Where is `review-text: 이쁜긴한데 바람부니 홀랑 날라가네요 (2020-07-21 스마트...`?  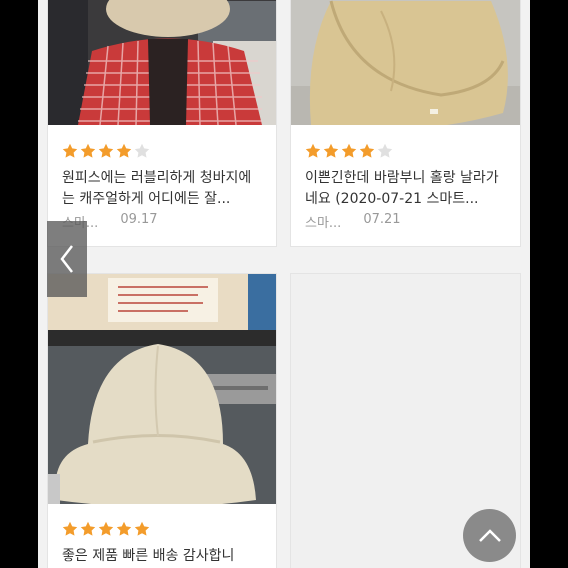
review-text: 이쁜긴한데 바람부니 홀랑 날라가네요 (2020-07-21 스마트... is located at coordinates (402, 188).